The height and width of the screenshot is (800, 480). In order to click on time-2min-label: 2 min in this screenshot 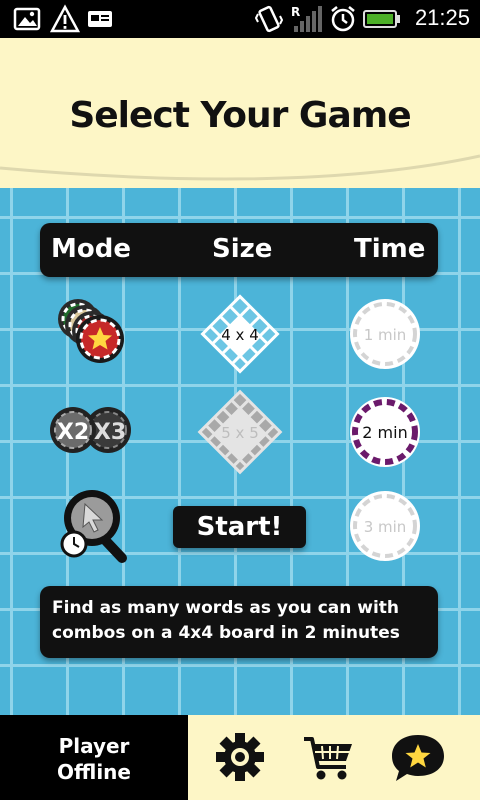, I will do `click(384, 432)`.